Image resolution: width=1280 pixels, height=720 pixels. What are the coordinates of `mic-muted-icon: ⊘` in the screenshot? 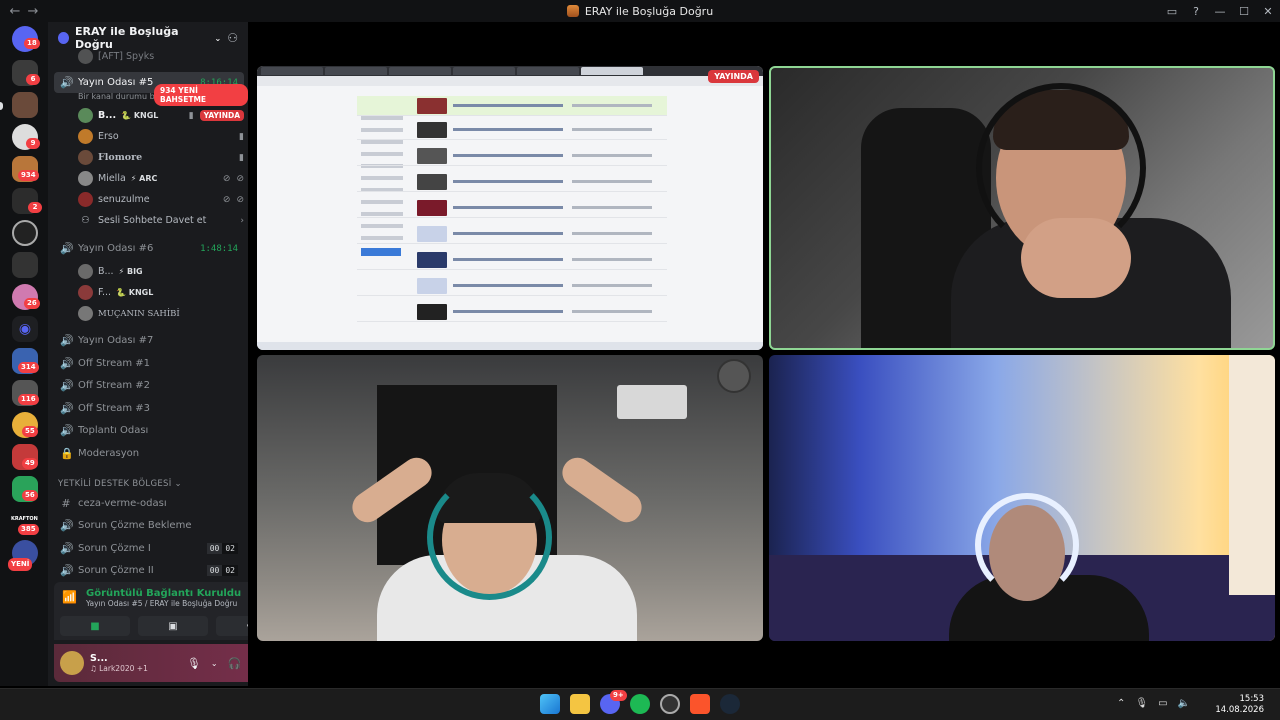 It's located at (226, 178).